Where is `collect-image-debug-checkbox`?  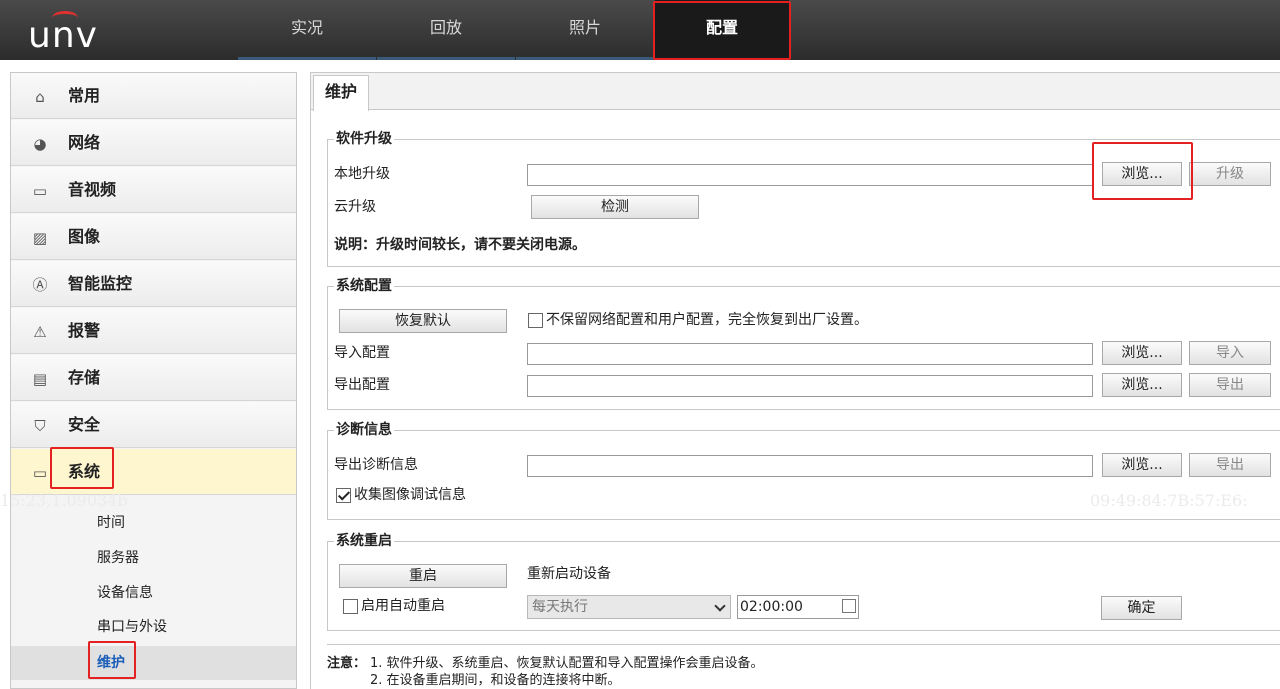
collect-image-debug-checkbox is located at coordinates (343, 495).